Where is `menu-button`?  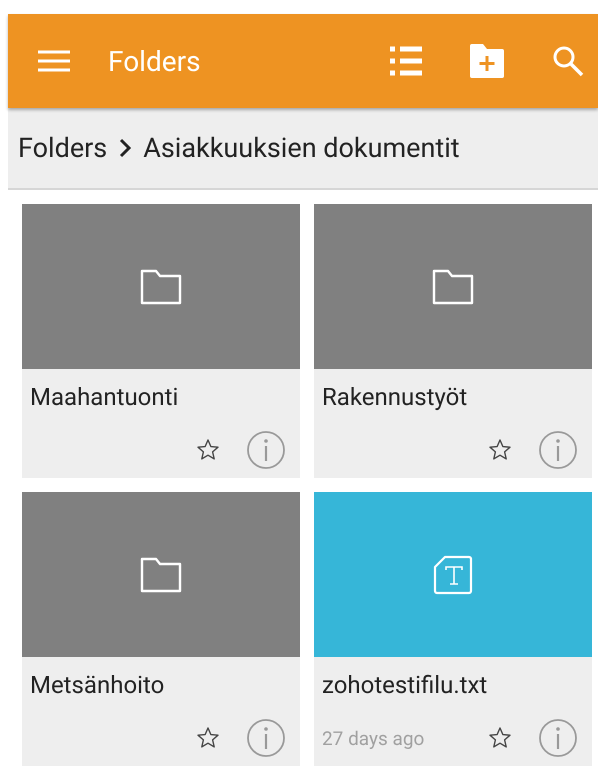
menu-button is located at coordinates (54, 61).